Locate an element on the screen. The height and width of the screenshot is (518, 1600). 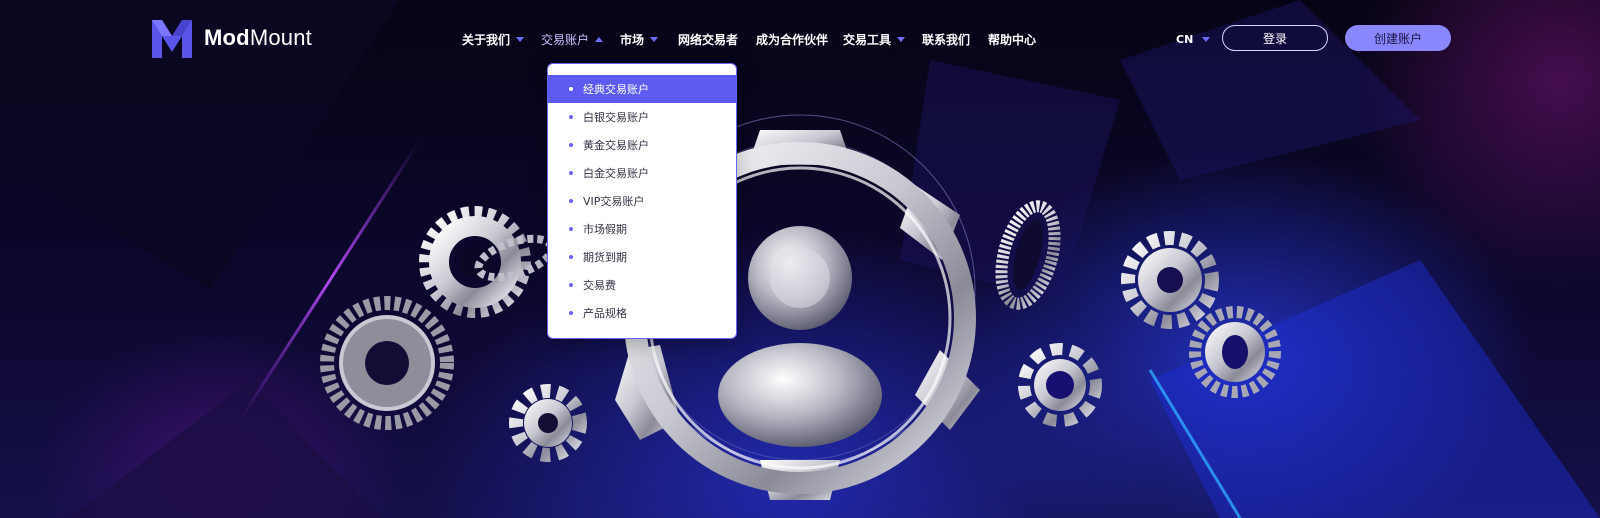
nav-item-about: 关于我们 is located at coordinates (493, 39).